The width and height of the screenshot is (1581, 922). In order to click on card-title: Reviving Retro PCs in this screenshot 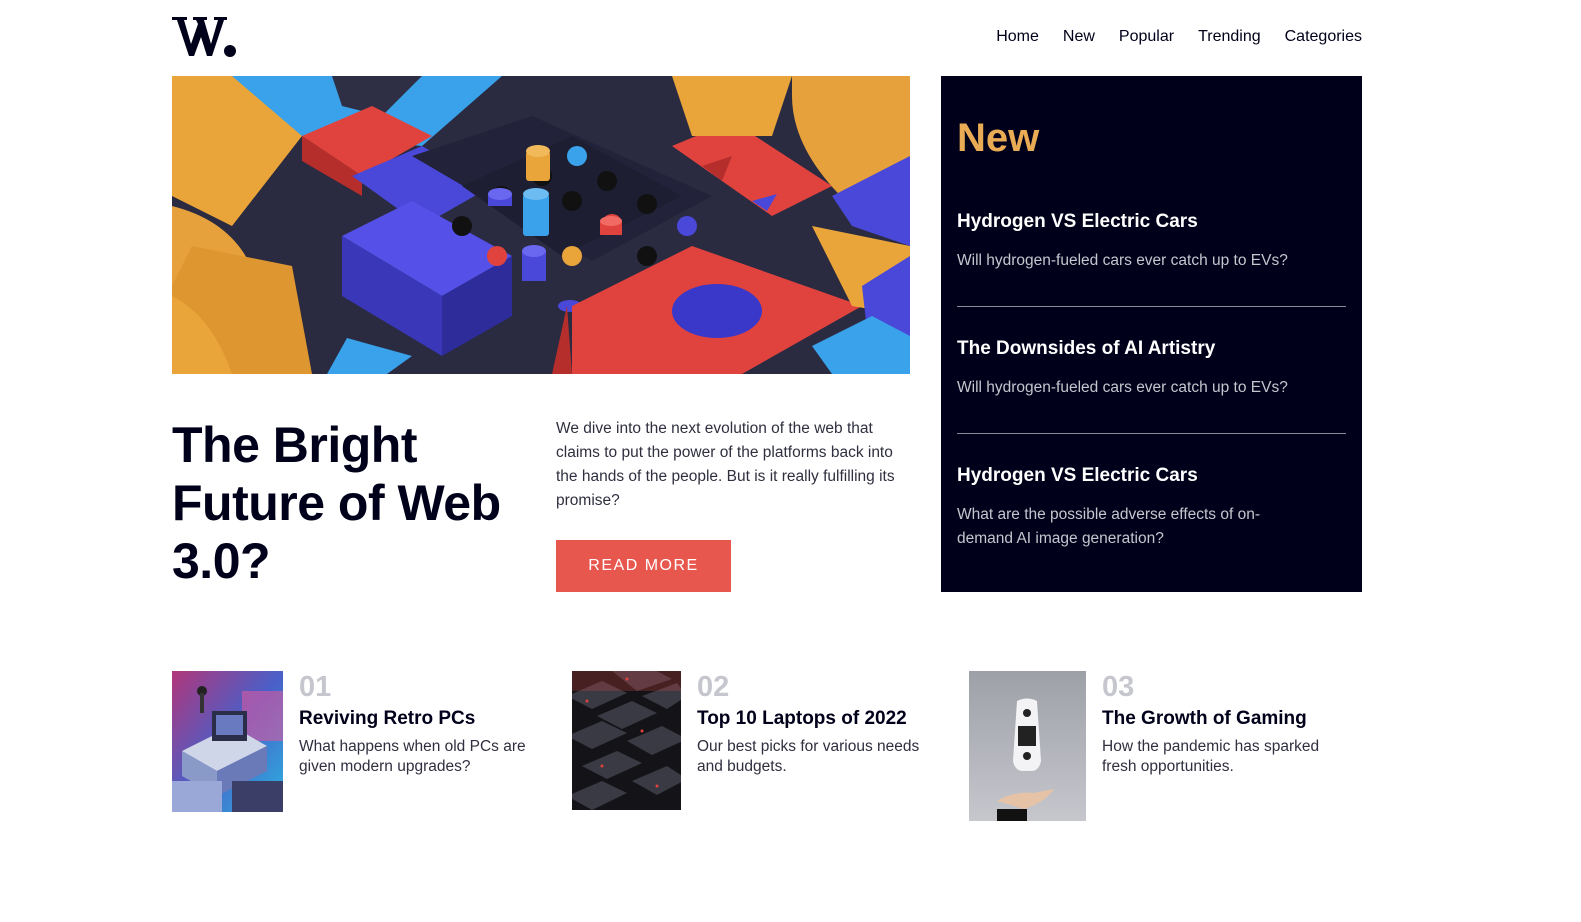, I will do `click(419, 719)`.